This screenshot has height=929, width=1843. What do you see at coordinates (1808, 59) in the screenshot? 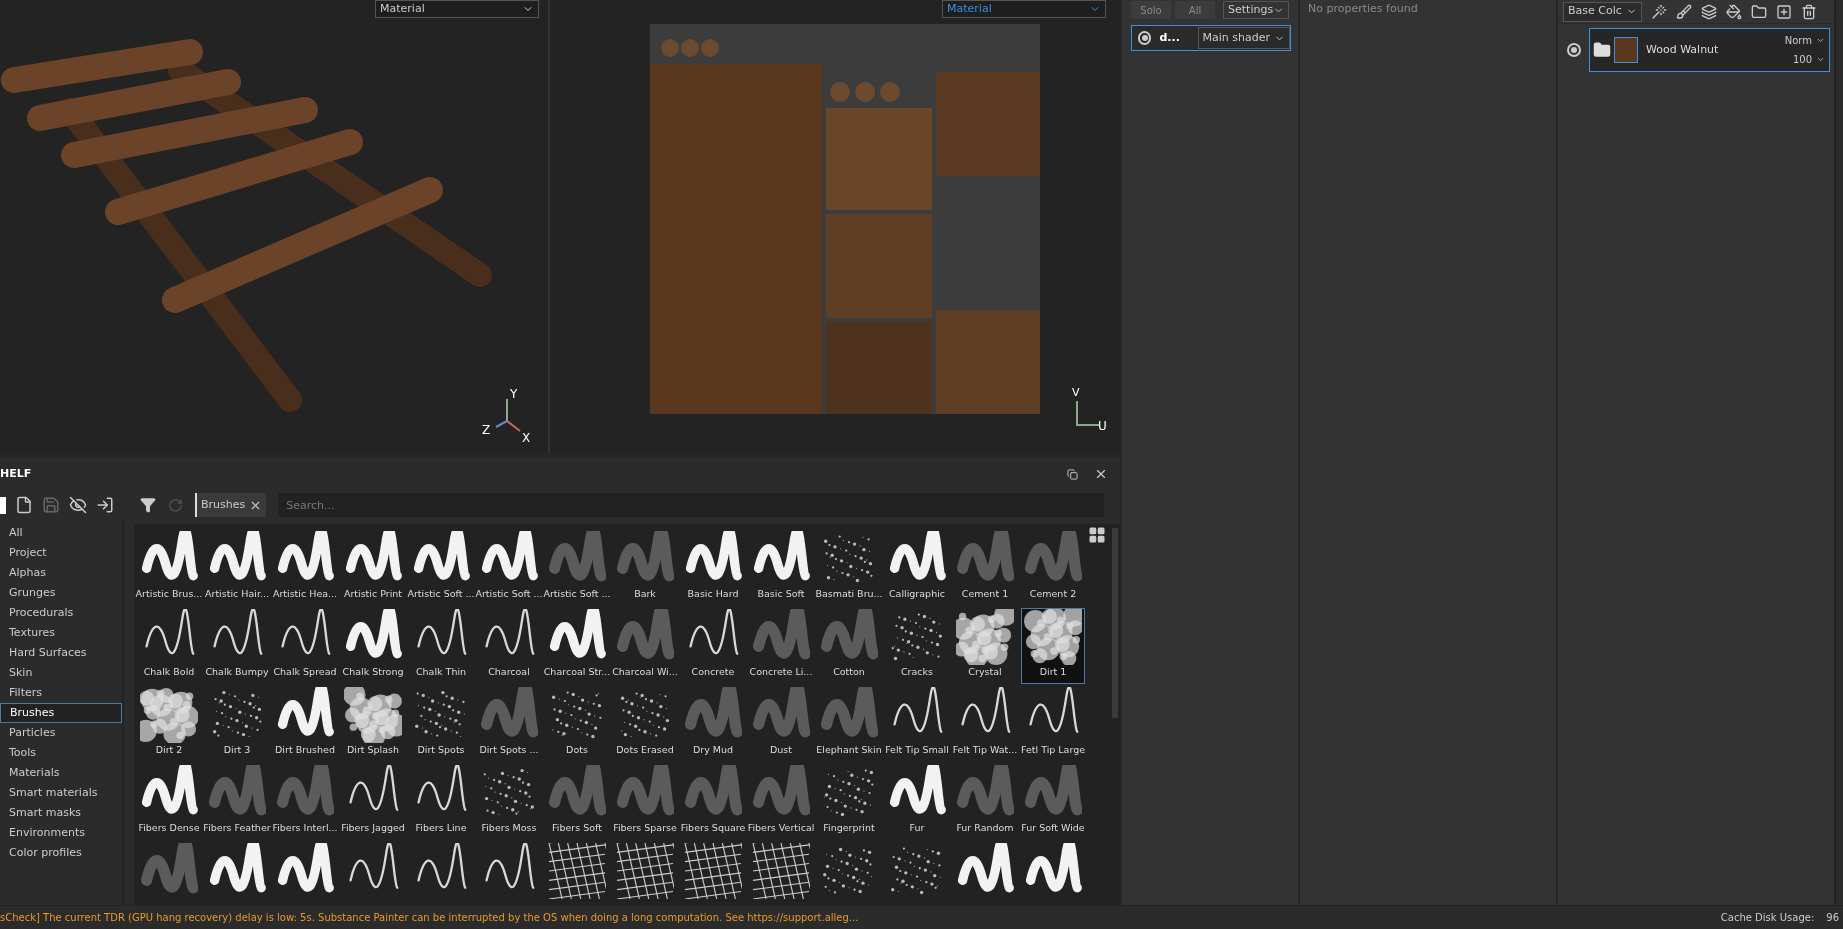
I see `opacity-dropdown: 100` at bounding box center [1808, 59].